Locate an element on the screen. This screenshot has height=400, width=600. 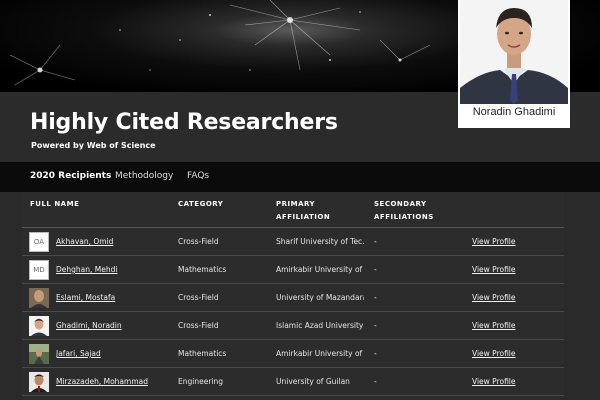
column-header-full-name: FULL NAME is located at coordinates (55, 204).